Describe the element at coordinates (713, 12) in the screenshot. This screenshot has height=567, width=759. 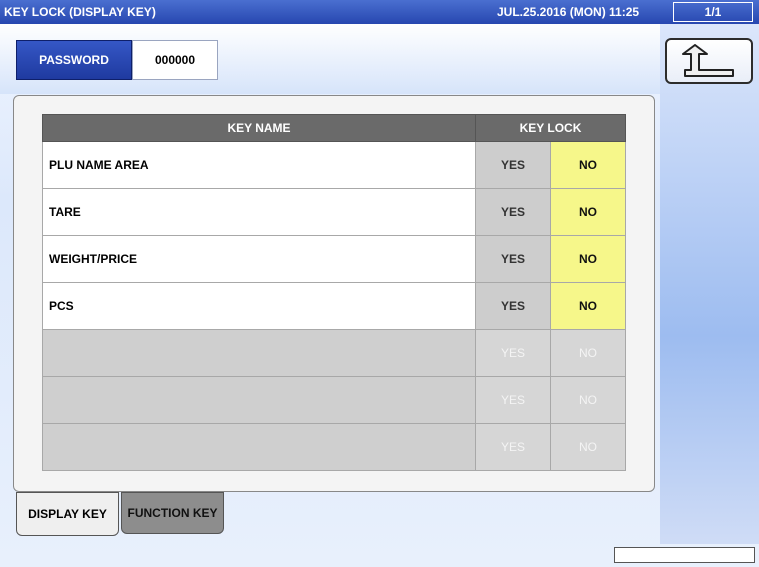
I see `page-indicator: 1/1` at that location.